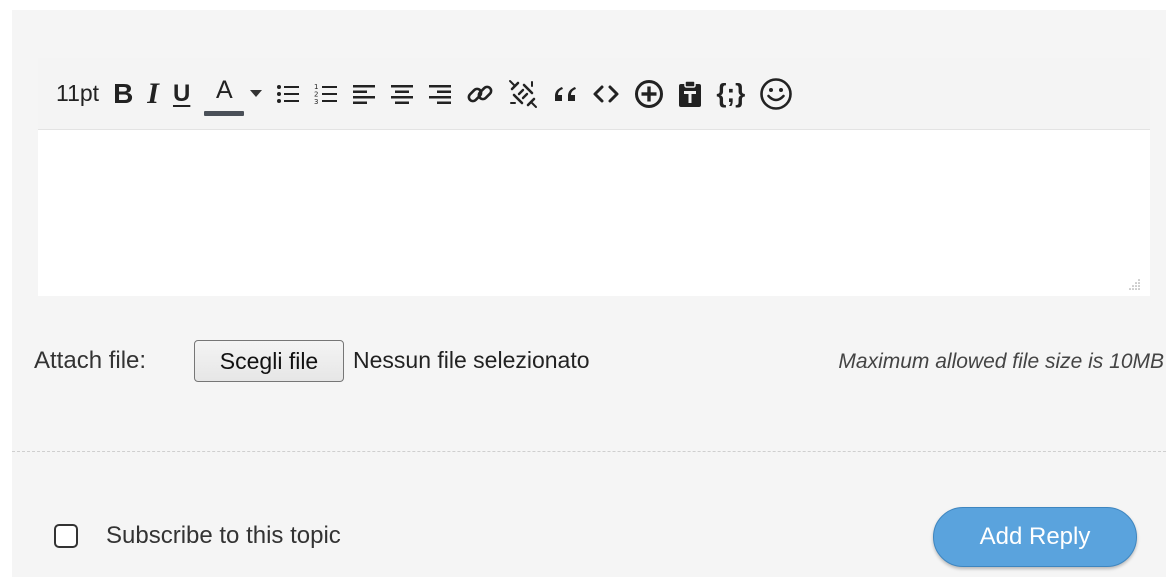 The image size is (1166, 577). What do you see at coordinates (440, 94) in the screenshot?
I see `align-right-icon` at bounding box center [440, 94].